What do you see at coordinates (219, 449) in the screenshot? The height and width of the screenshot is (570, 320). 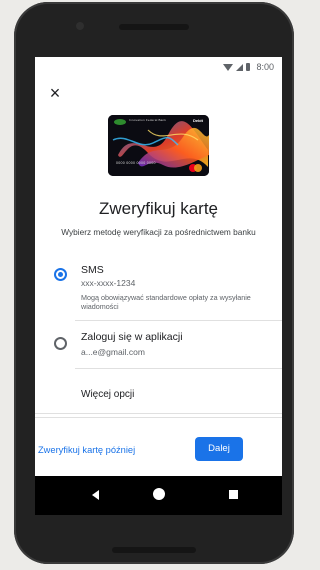 I see `next-button: Dalej` at bounding box center [219, 449].